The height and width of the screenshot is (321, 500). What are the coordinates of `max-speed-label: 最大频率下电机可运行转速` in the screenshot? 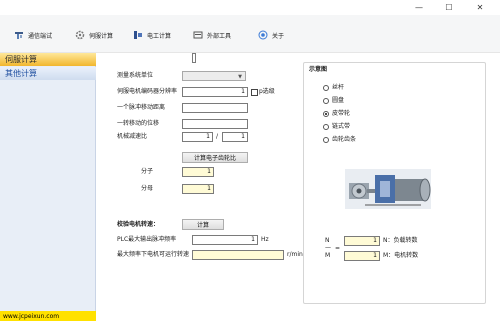 It's located at (153, 254).